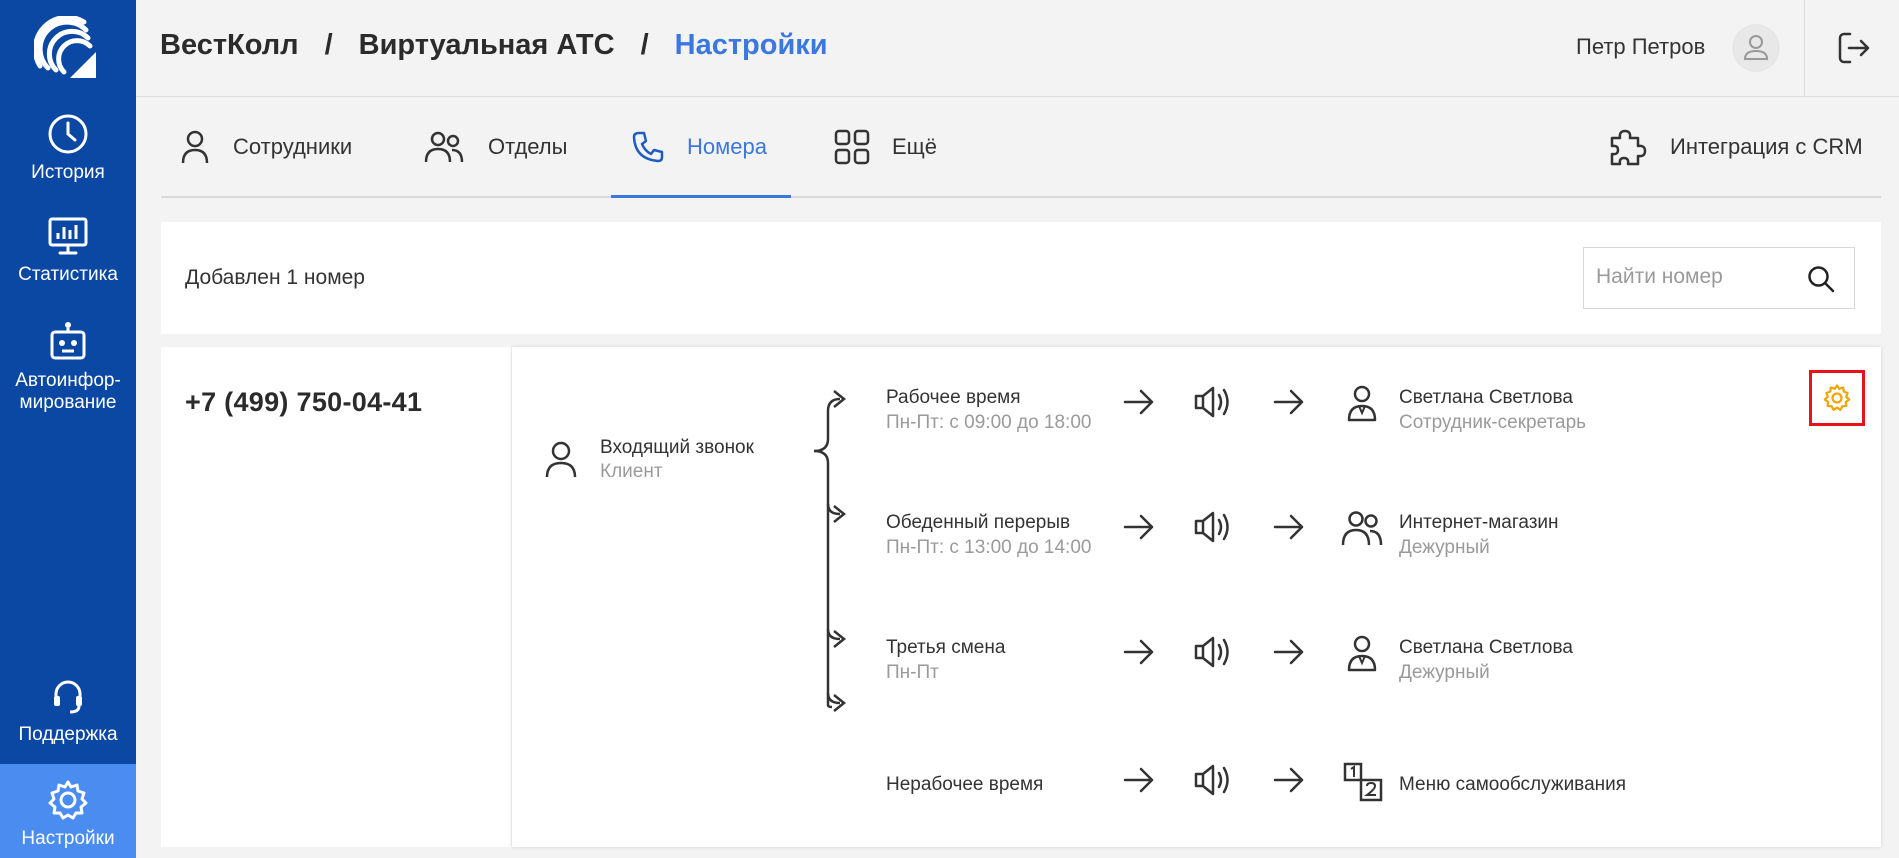 The height and width of the screenshot is (858, 1899). Describe the element at coordinates (195, 147) in the screenshot. I see `person-icon` at that location.